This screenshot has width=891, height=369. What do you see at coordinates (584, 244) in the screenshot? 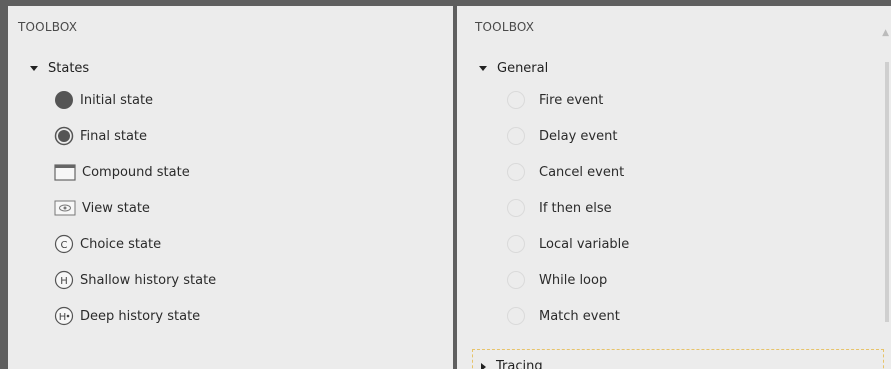
I see `item-label: Local variable` at bounding box center [584, 244].